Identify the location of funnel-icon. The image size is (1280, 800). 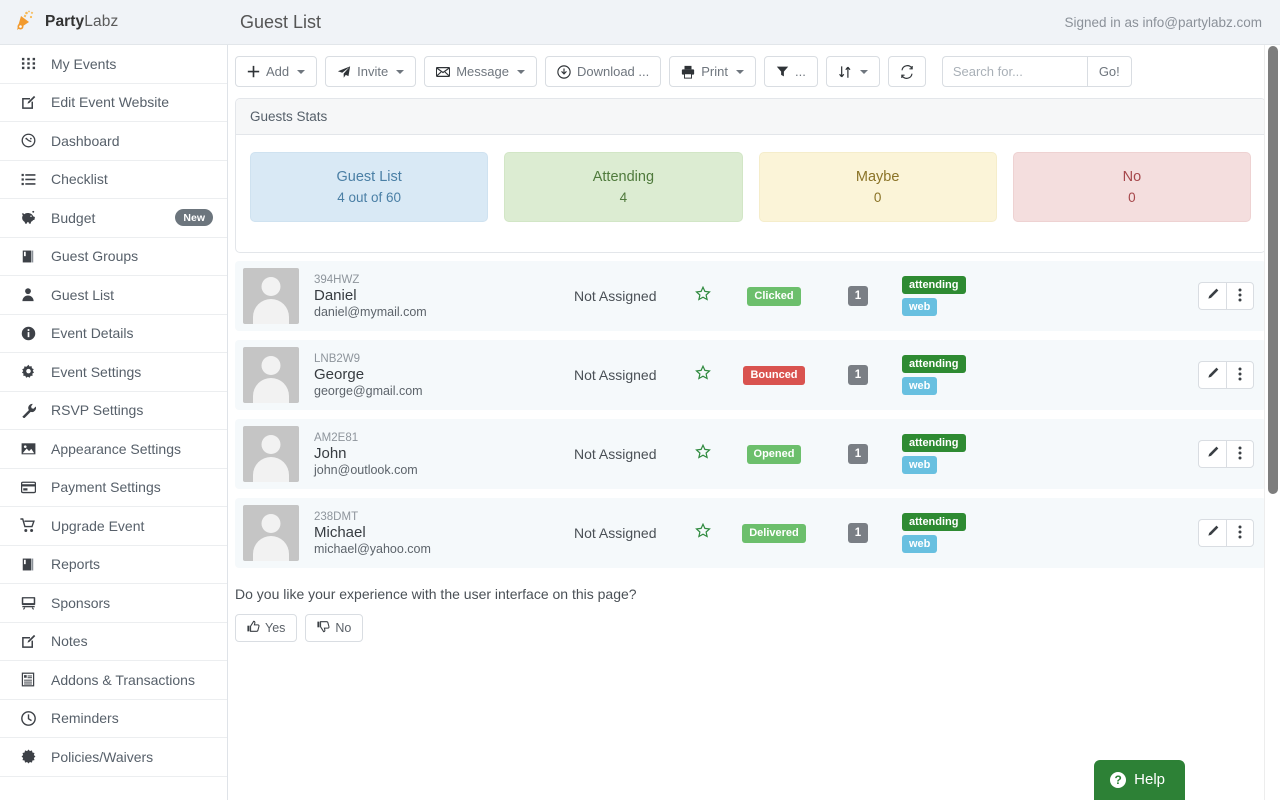
(782, 71).